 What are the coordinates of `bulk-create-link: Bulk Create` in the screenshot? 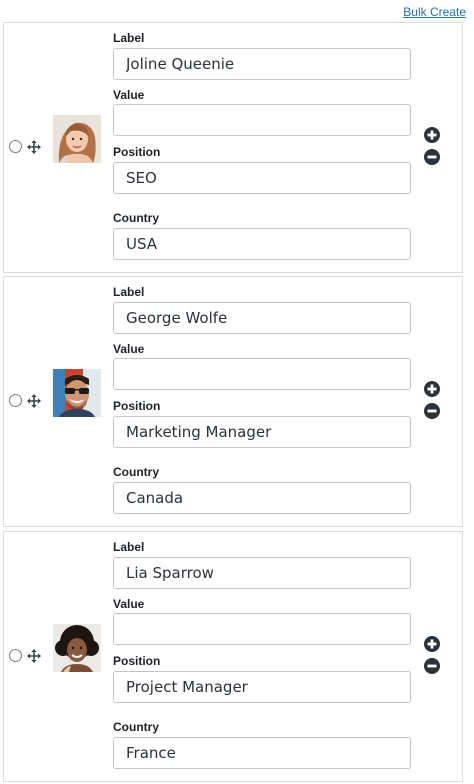 It's located at (434, 12).